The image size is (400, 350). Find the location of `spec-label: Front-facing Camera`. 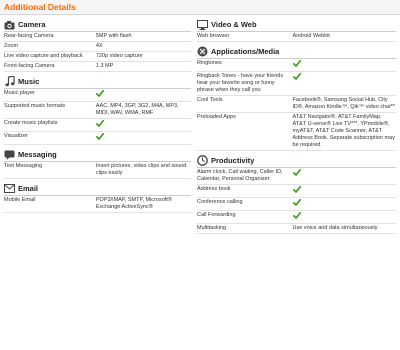

spec-label: Front-facing Camera is located at coordinates (29, 66).